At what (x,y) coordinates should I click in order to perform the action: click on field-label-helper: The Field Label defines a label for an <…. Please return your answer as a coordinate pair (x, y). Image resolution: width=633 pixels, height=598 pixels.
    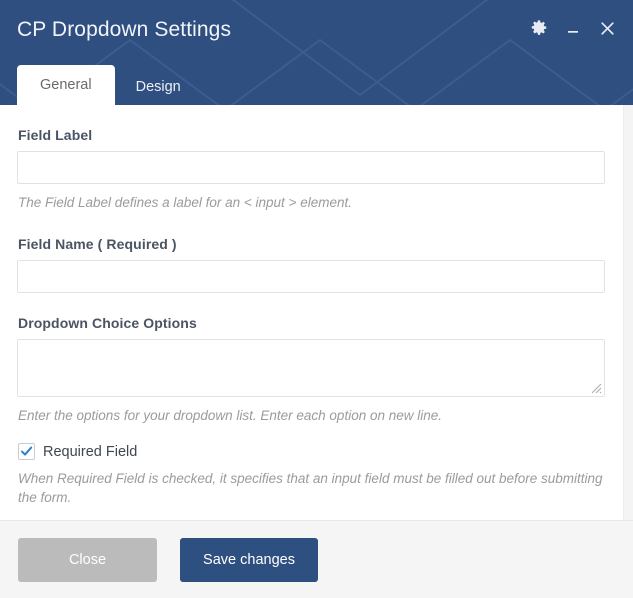
    Looking at the image, I should click on (185, 202).